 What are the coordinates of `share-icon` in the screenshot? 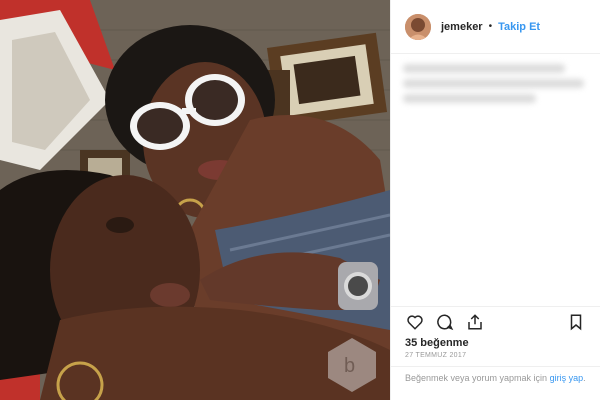 It's located at (475, 322).